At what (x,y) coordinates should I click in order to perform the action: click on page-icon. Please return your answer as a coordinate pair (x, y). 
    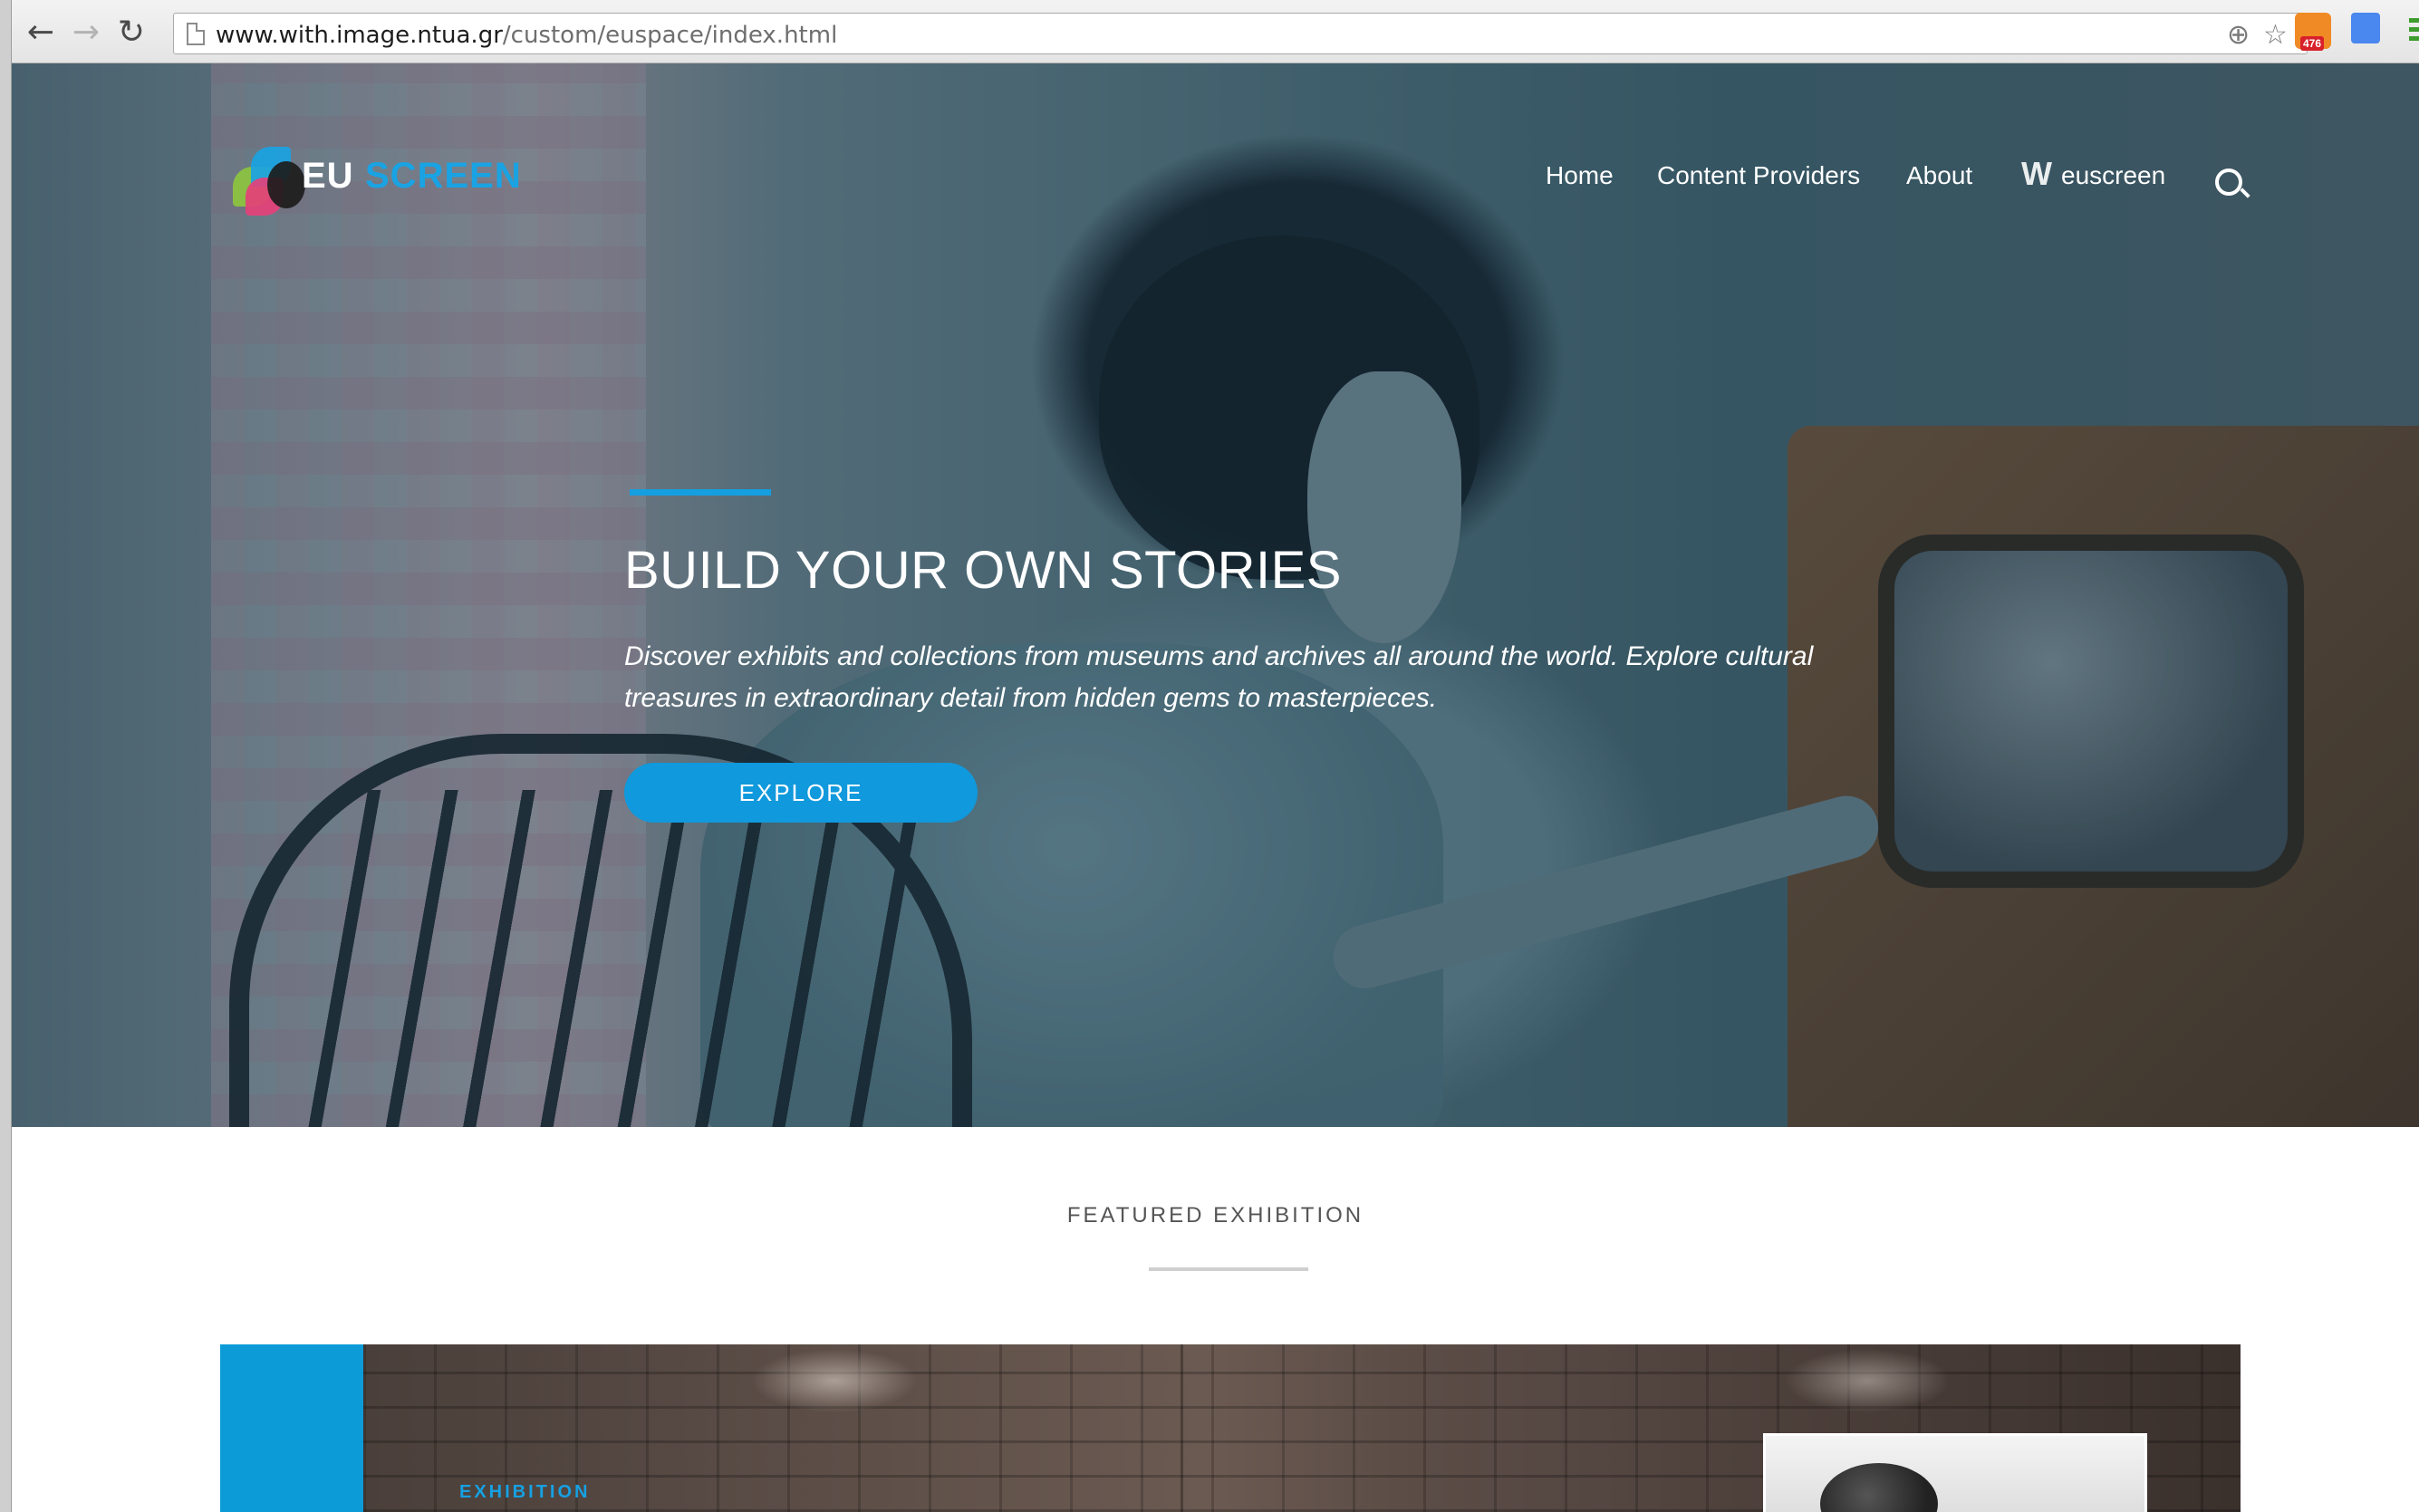
    Looking at the image, I should click on (196, 34).